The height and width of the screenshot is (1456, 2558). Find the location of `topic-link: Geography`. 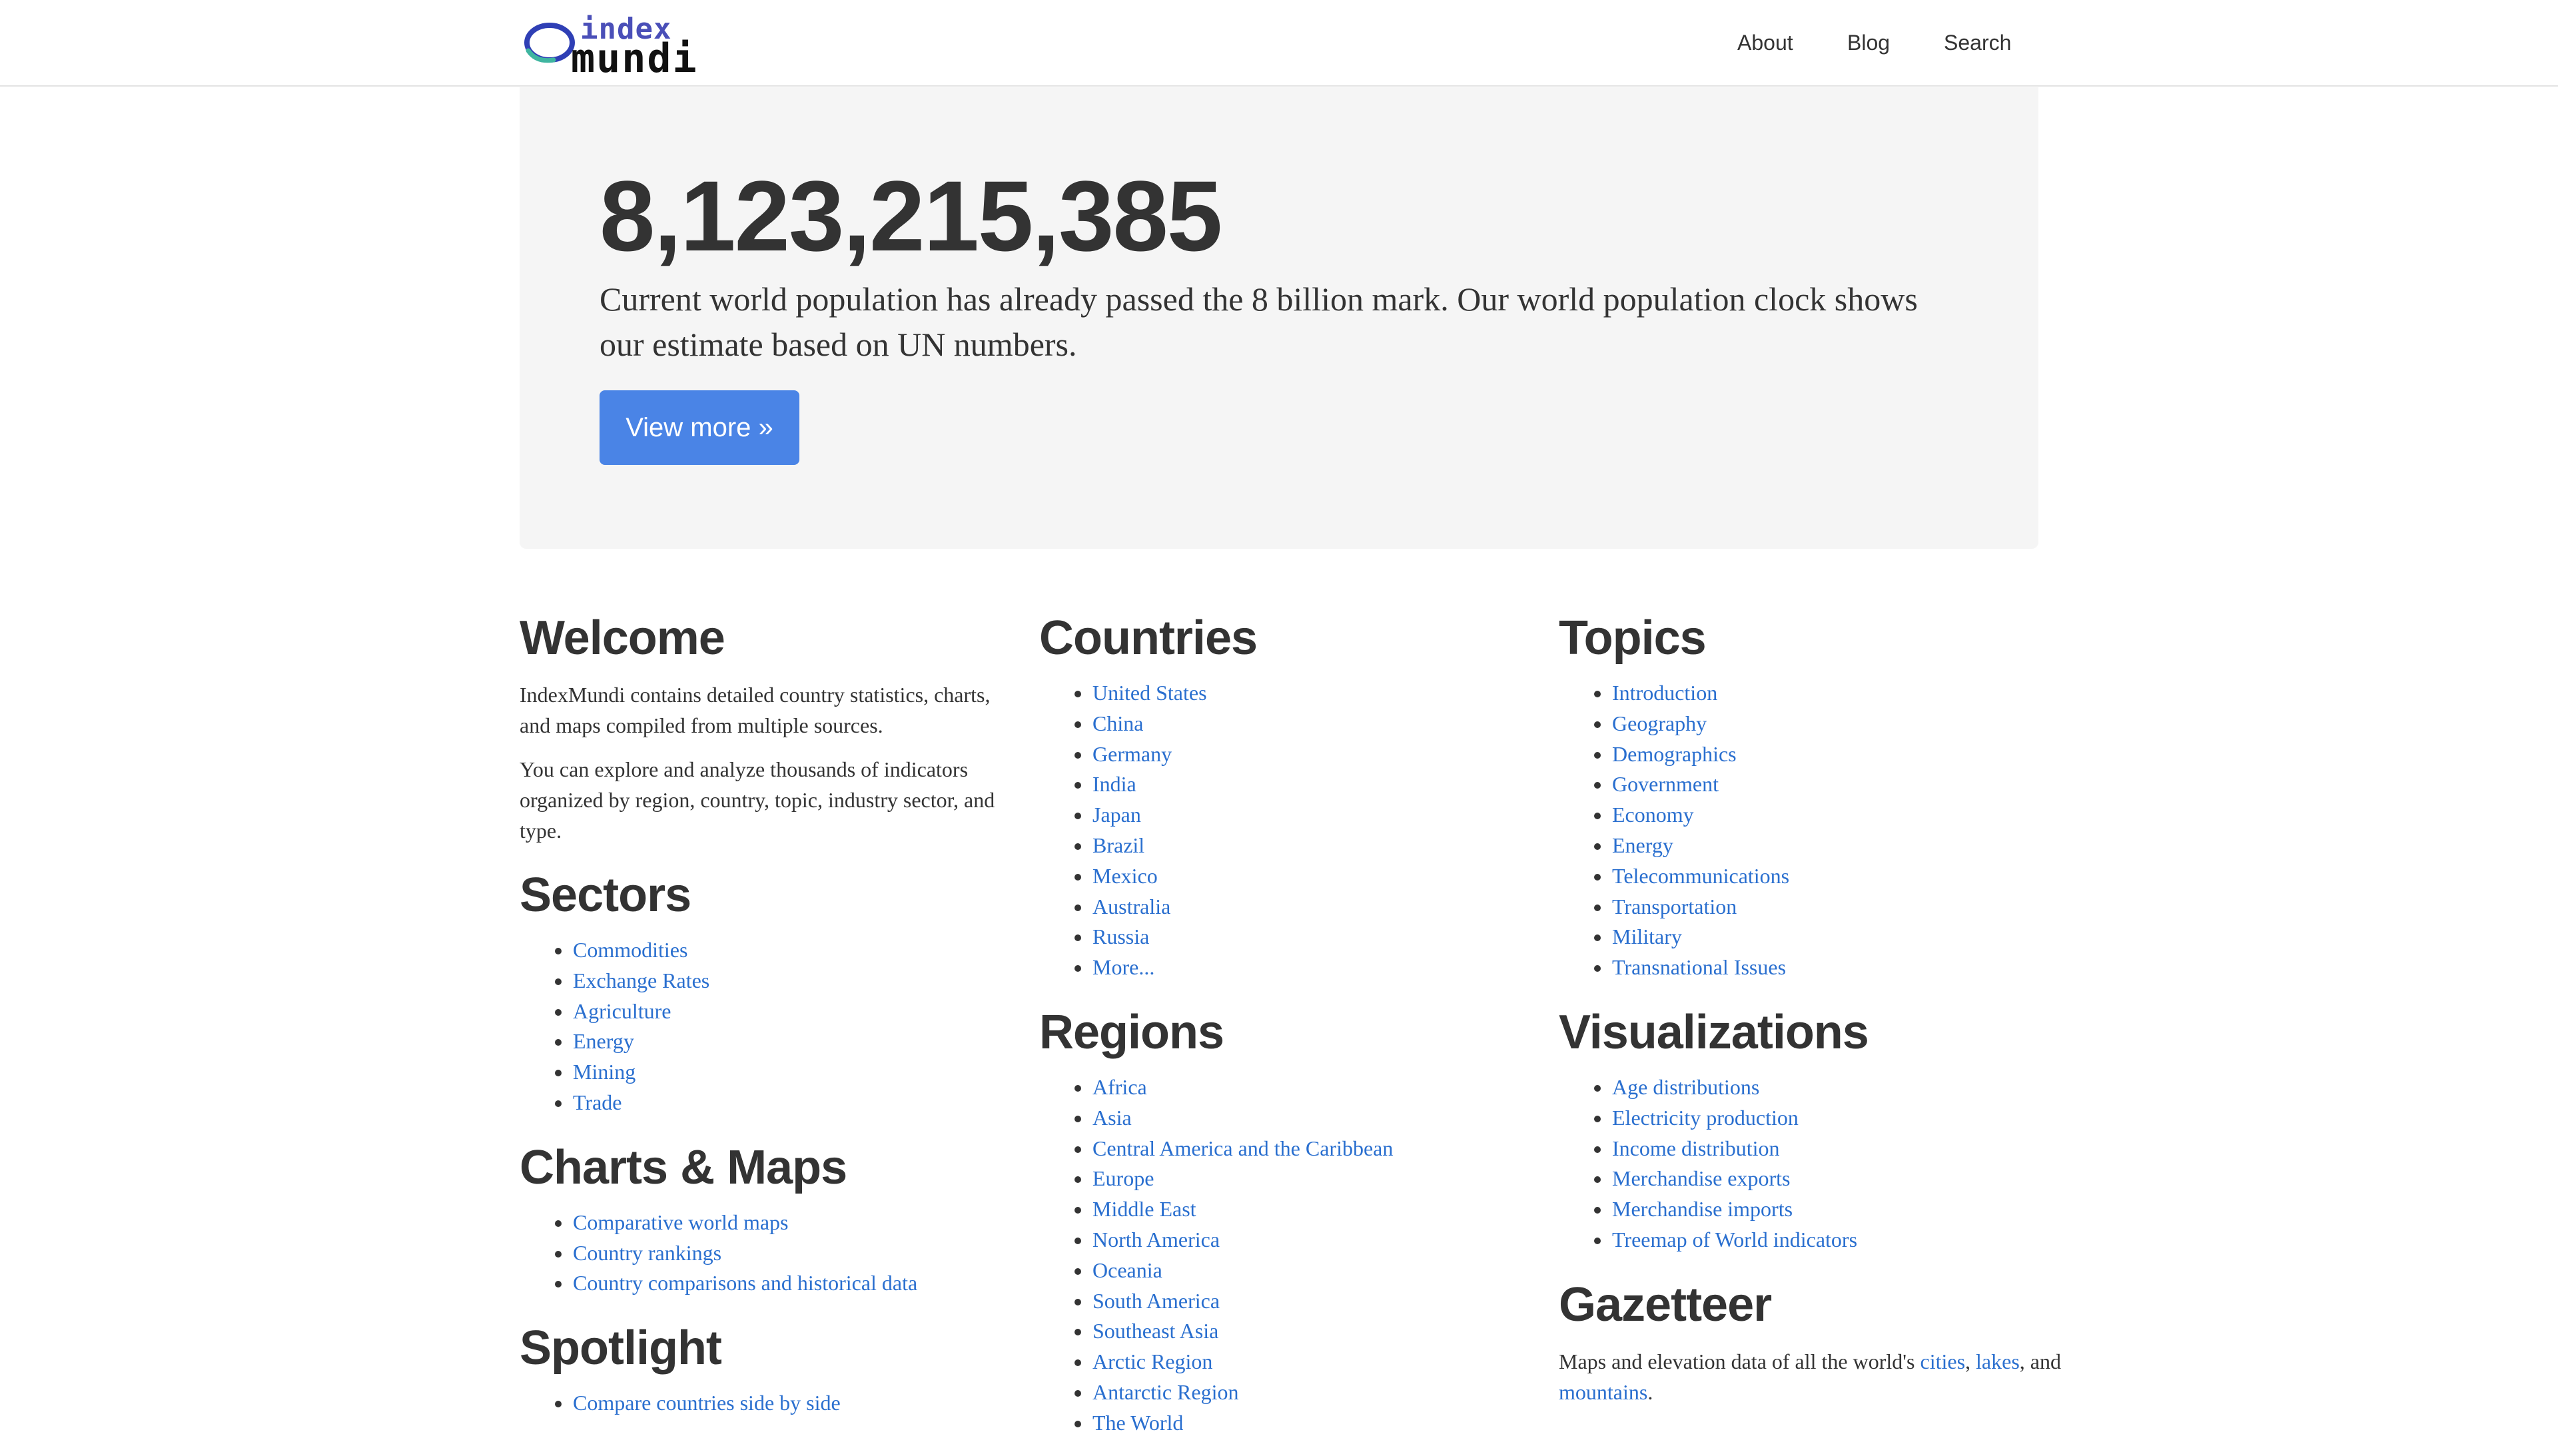

topic-link: Geography is located at coordinates (1659, 723).